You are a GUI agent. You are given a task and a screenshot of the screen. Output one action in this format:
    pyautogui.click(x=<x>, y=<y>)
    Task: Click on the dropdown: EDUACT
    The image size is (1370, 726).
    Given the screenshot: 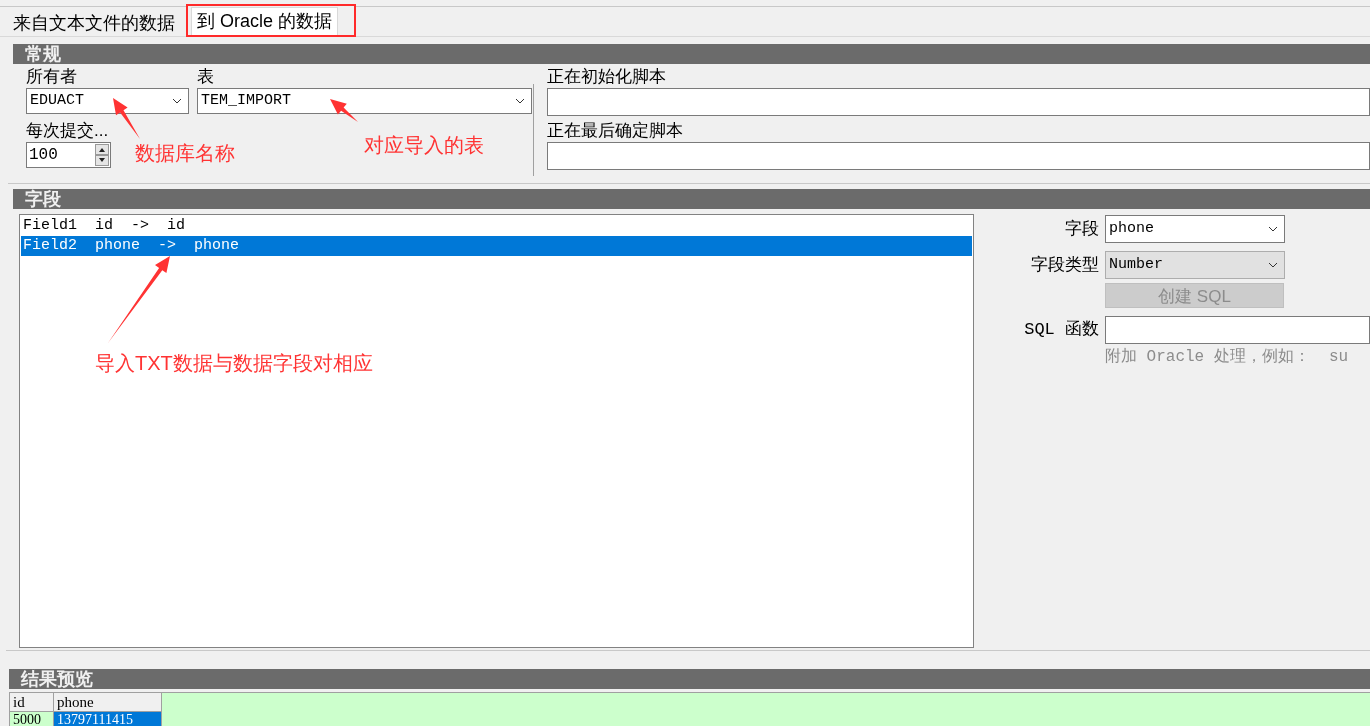 What is the action you would take?
    pyautogui.click(x=107, y=101)
    